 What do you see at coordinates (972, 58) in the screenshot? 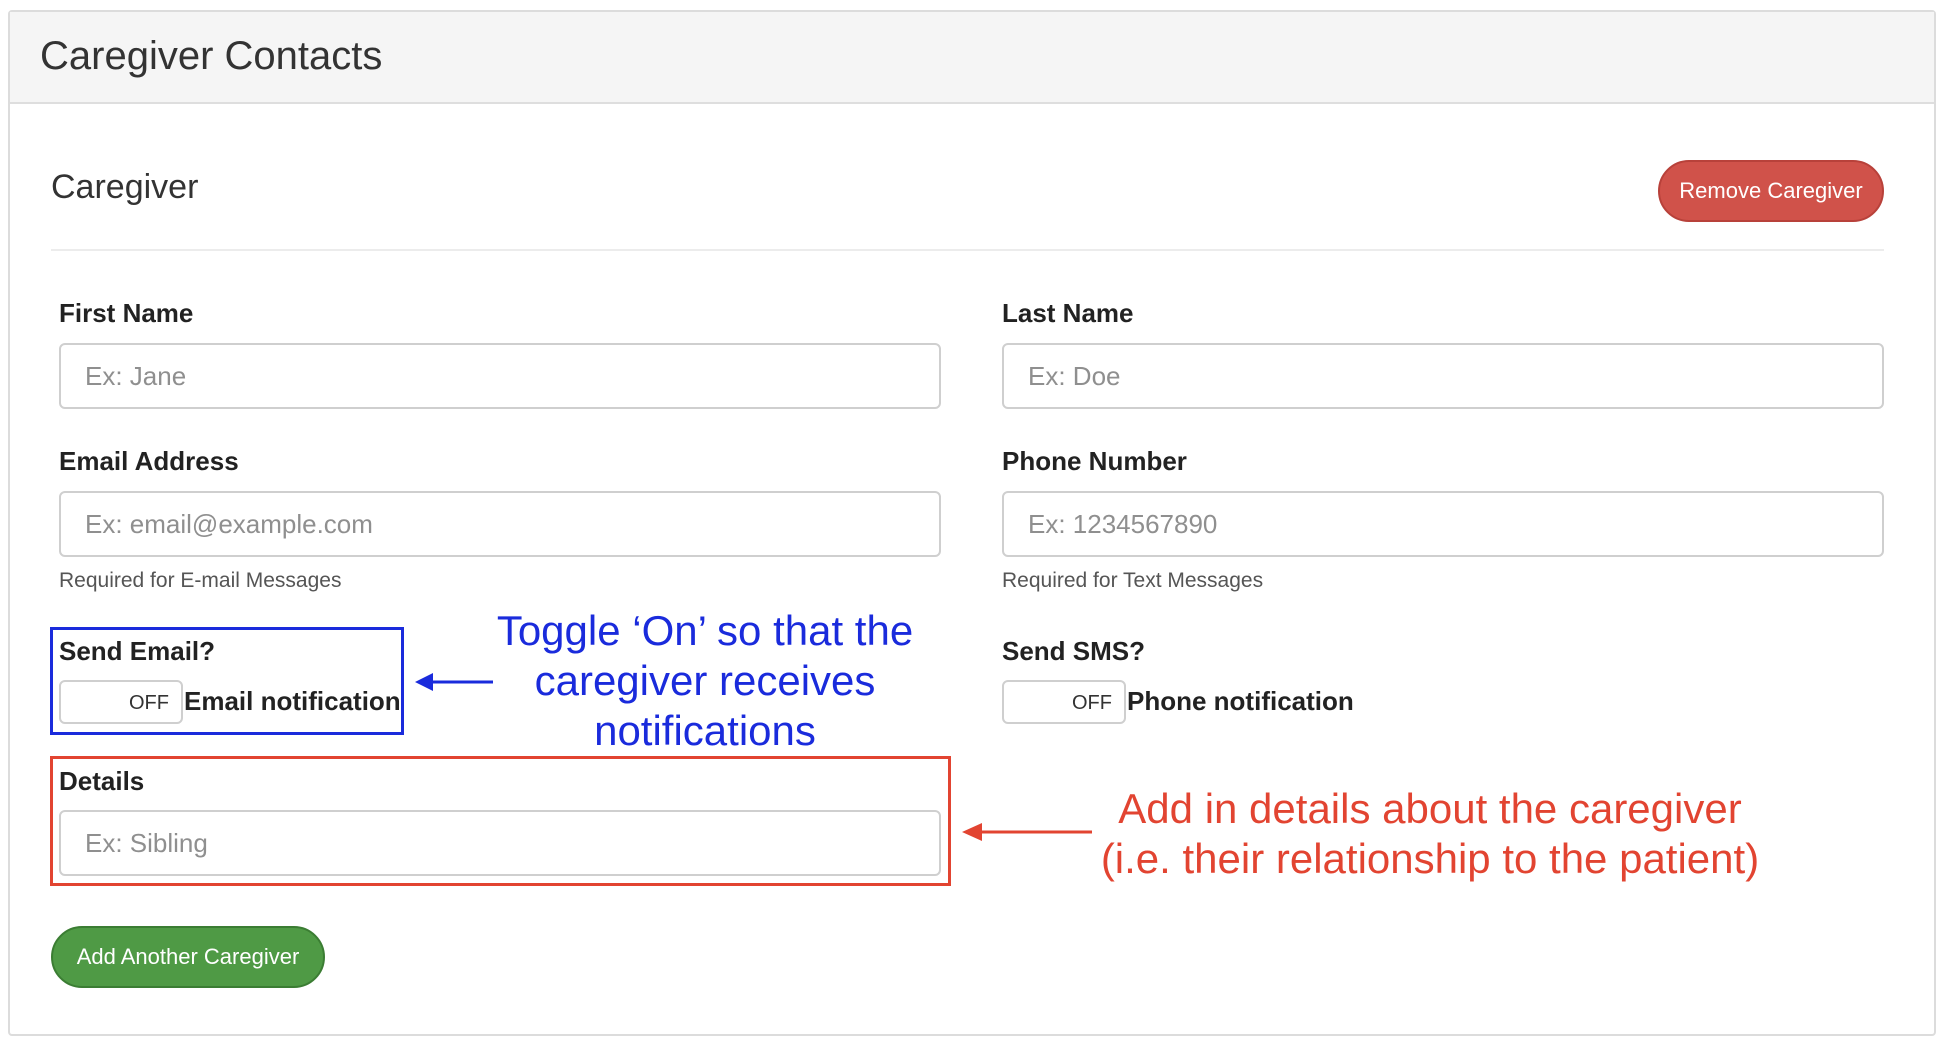
I see `panel-header: Caregiver Contacts` at bounding box center [972, 58].